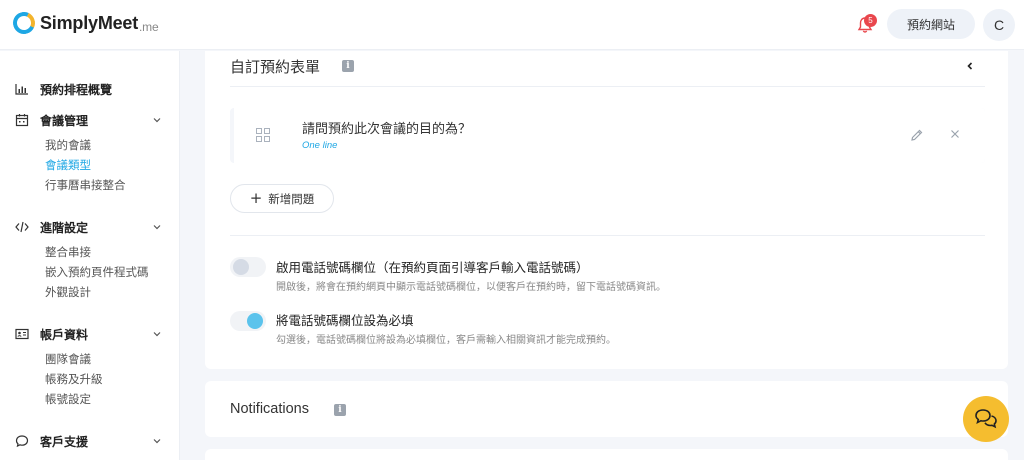 This screenshot has height=460, width=1024. I want to click on sidebar-item-integrations: 整合串接, so click(90, 252).